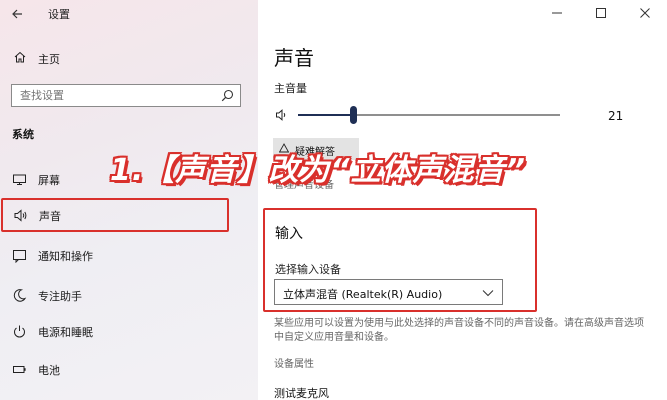 The image size is (667, 400). I want to click on sidebar-item-label: 通知和操作, so click(65, 256).